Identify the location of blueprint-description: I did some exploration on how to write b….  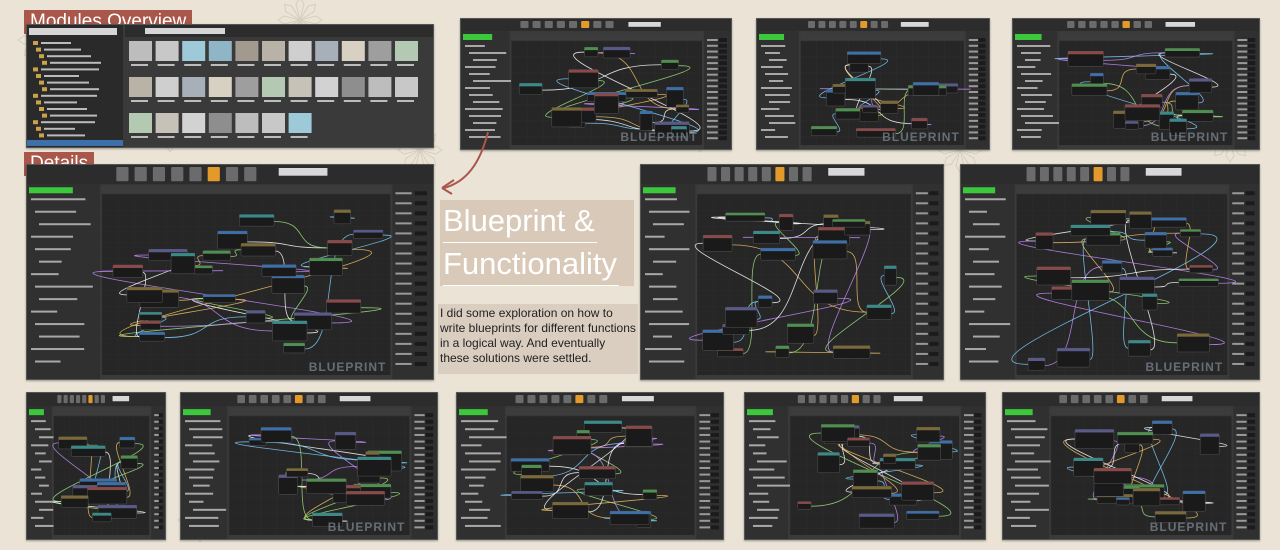
(538, 339).